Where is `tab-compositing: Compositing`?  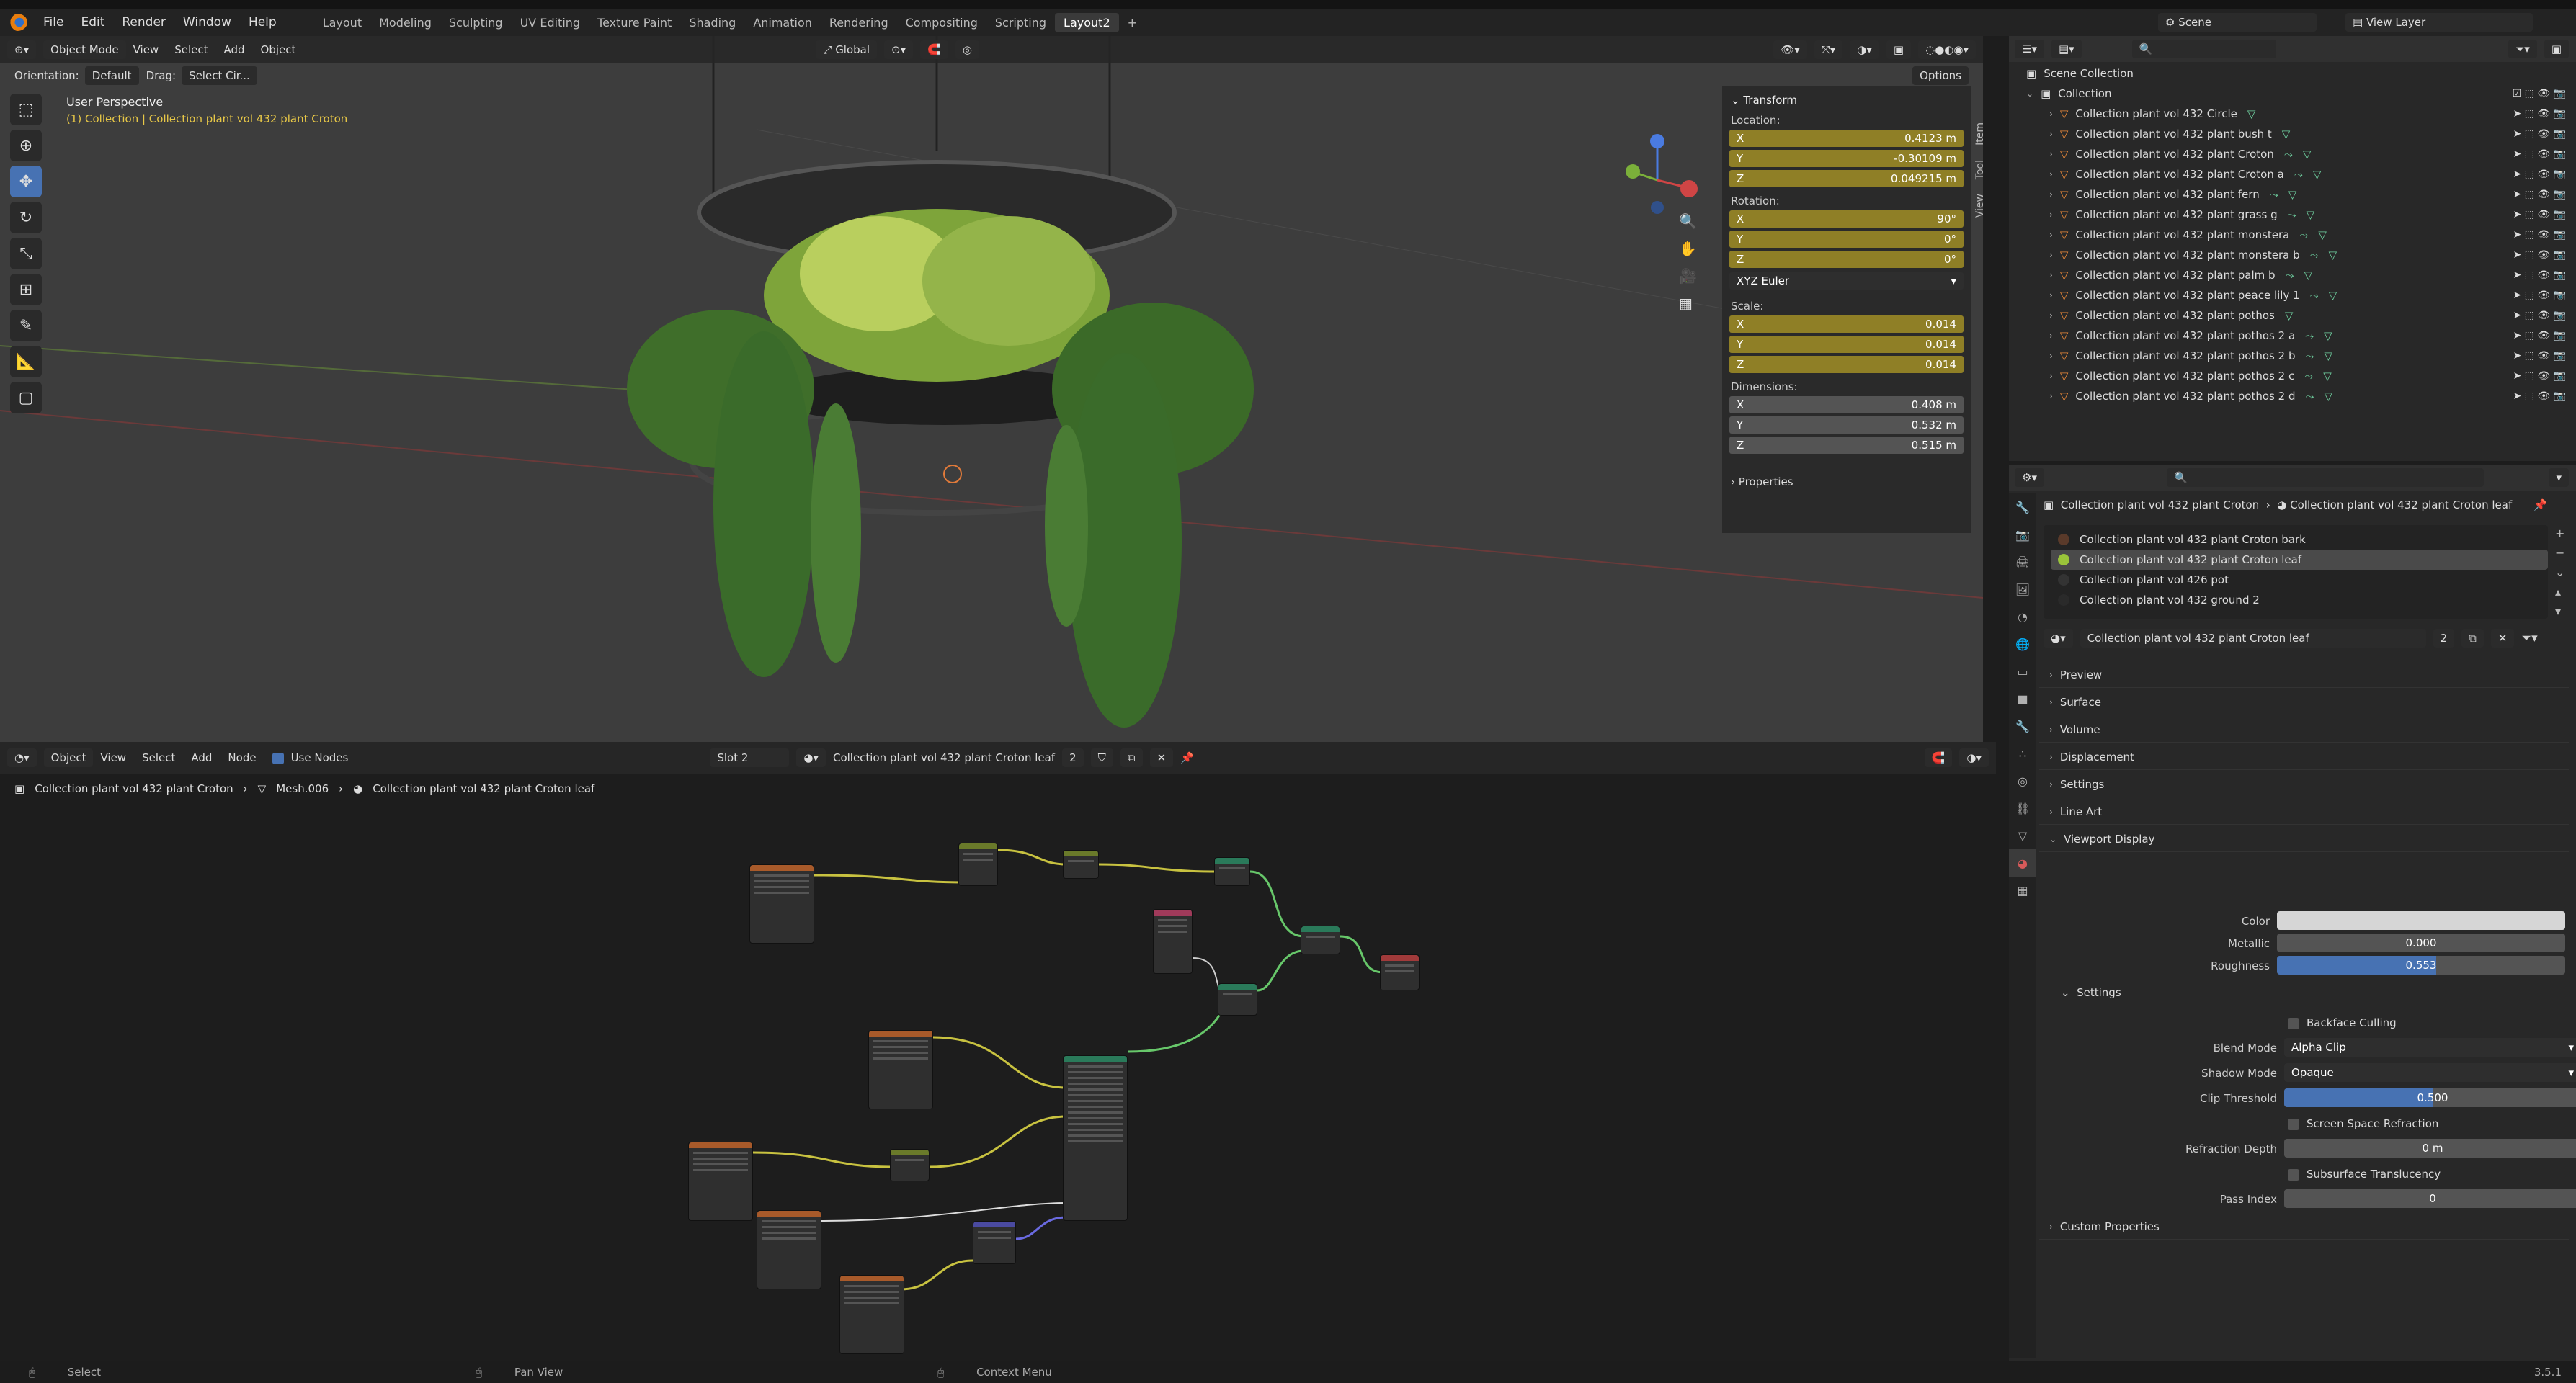 tab-compositing: Compositing is located at coordinates (941, 23).